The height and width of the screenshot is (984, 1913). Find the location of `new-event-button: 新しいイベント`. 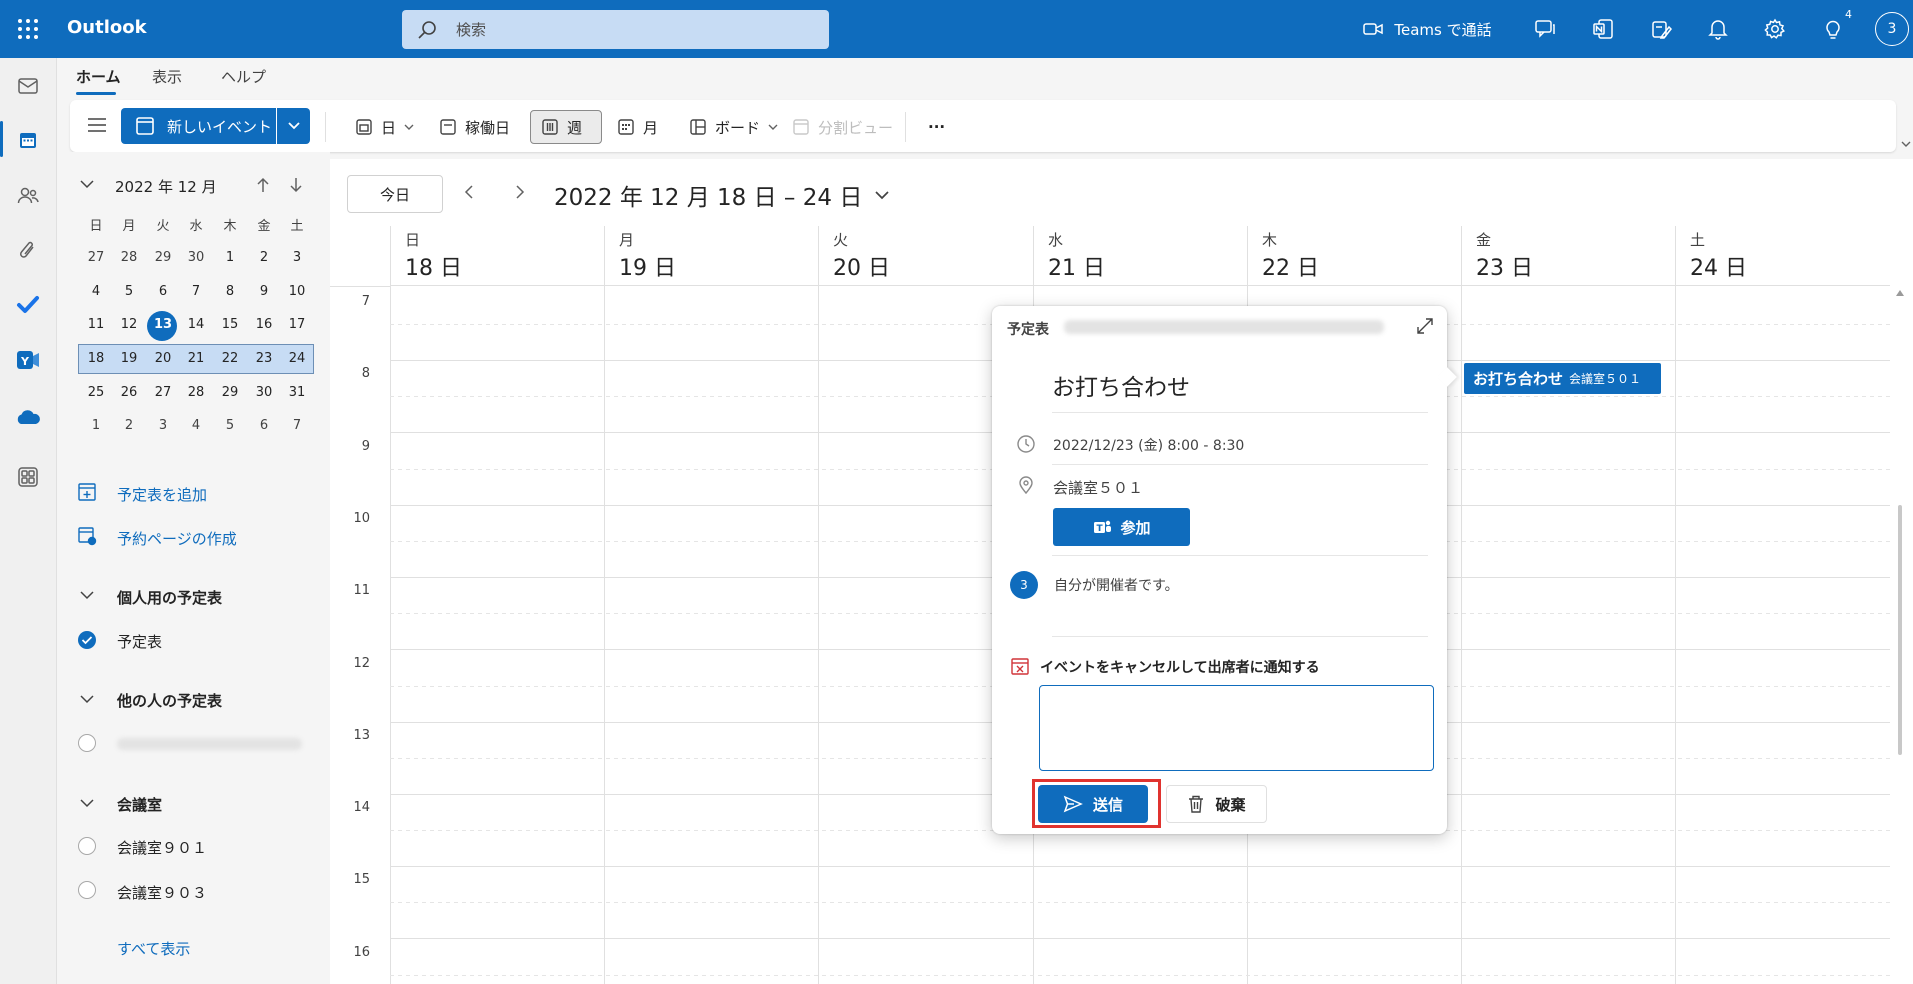

new-event-button: 新しいイベント is located at coordinates (198, 126).